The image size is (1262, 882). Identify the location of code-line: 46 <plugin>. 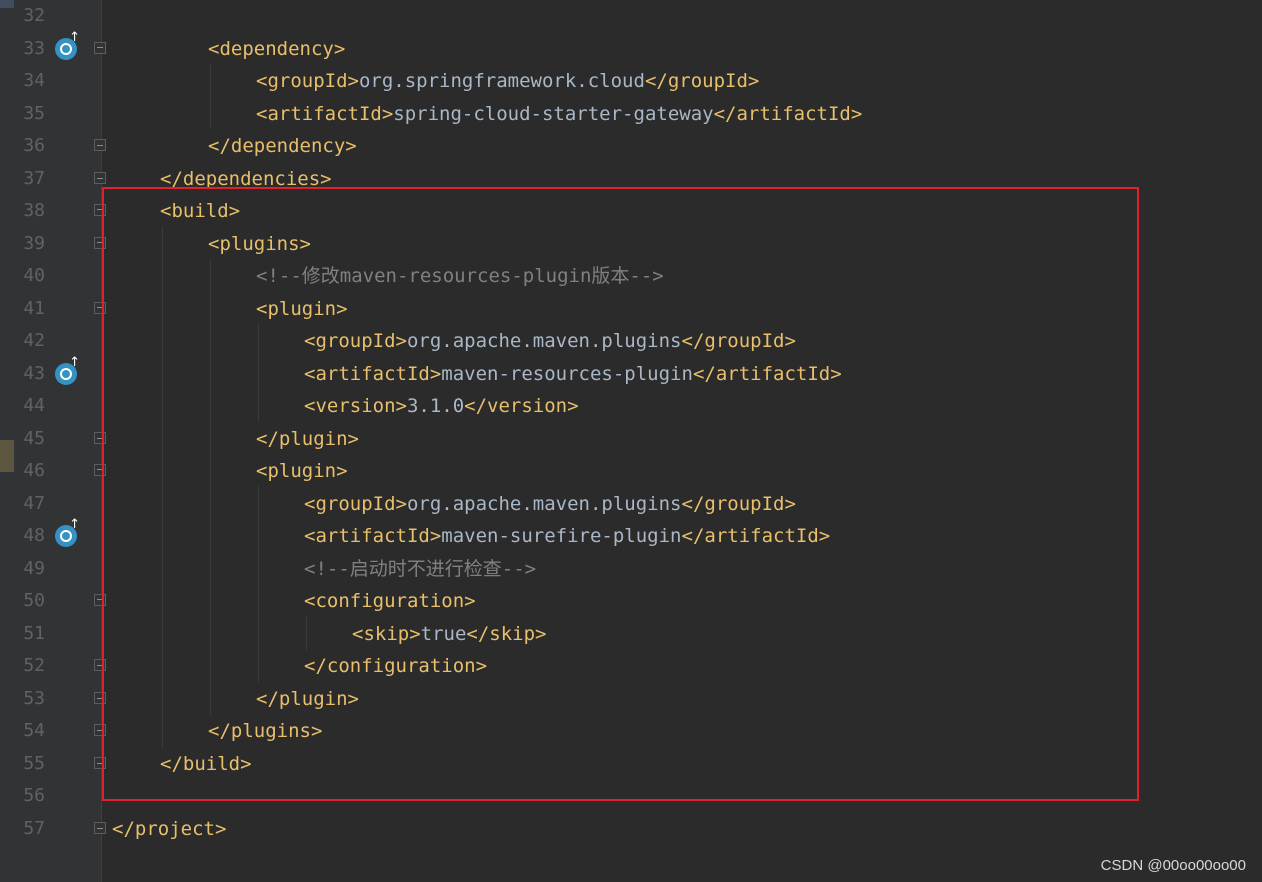
(631, 471).